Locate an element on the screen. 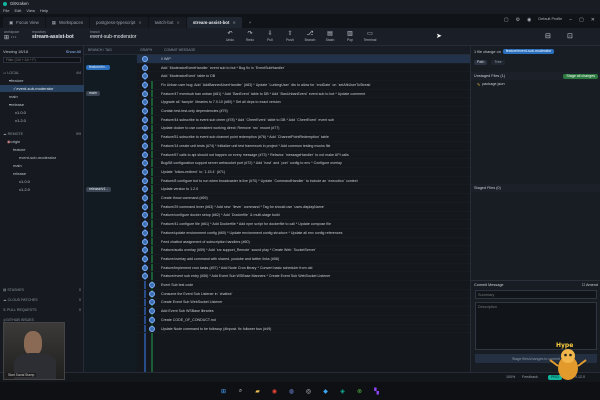 The width and height of the screenshot is (600, 400). stage-all-button: Stage all changes is located at coordinates (580, 76).